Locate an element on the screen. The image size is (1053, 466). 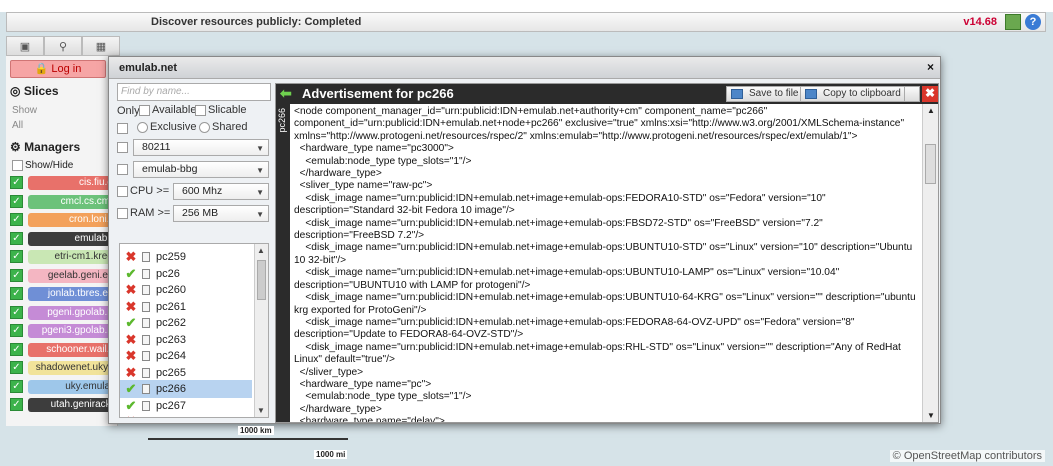
node-row: ✔ pc266 is located at coordinates (186, 389).